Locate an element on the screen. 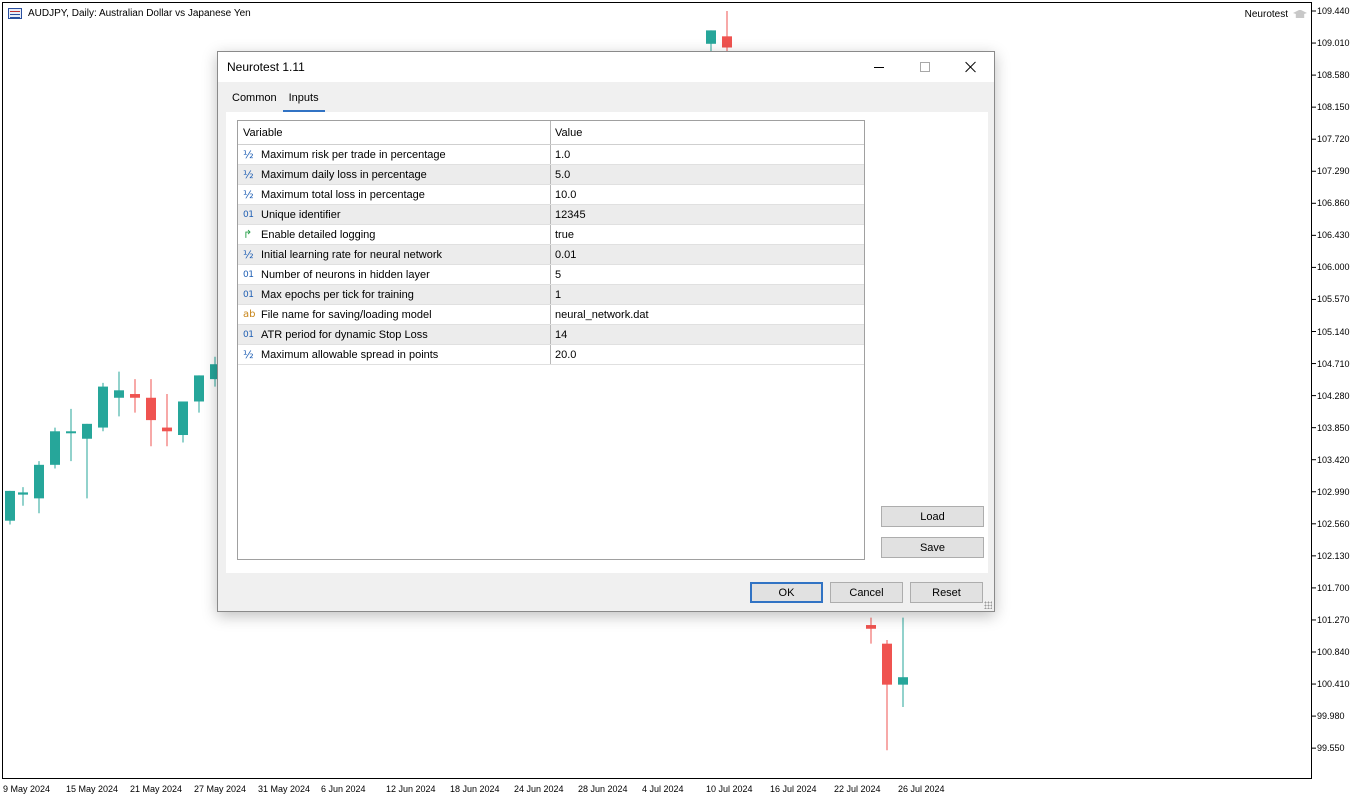  time-tick-label: 12 Jun 2024 is located at coordinates (411, 789).